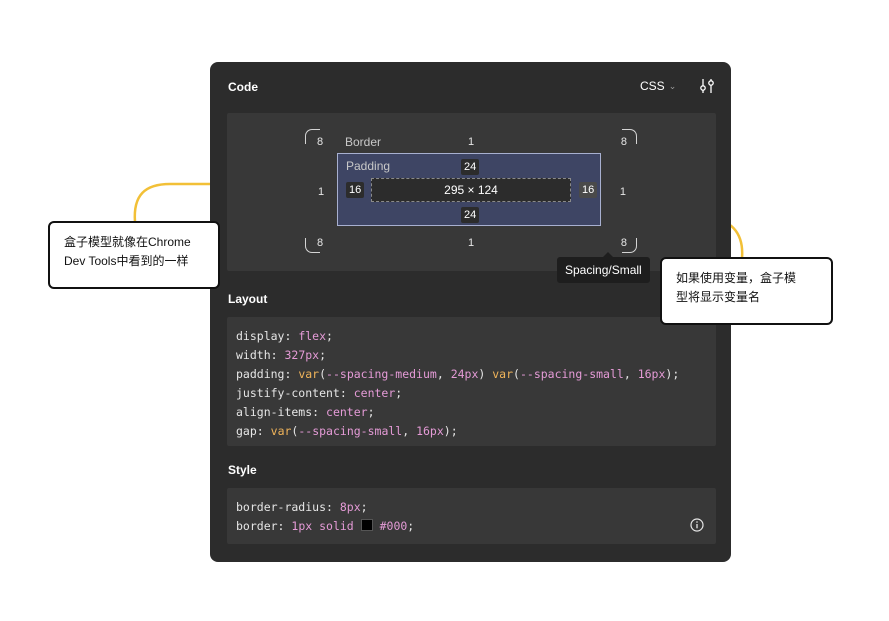 This screenshot has height=621, width=889. What do you see at coordinates (302, 355) in the screenshot?
I see `code-token: 327px` at bounding box center [302, 355].